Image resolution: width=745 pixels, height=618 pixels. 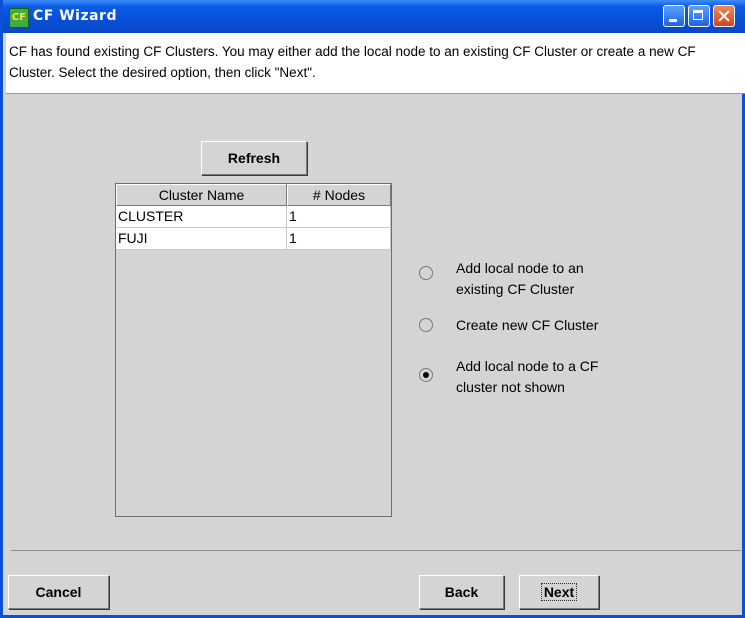 What do you see at coordinates (58, 592) in the screenshot?
I see `cancel-button: Cancel` at bounding box center [58, 592].